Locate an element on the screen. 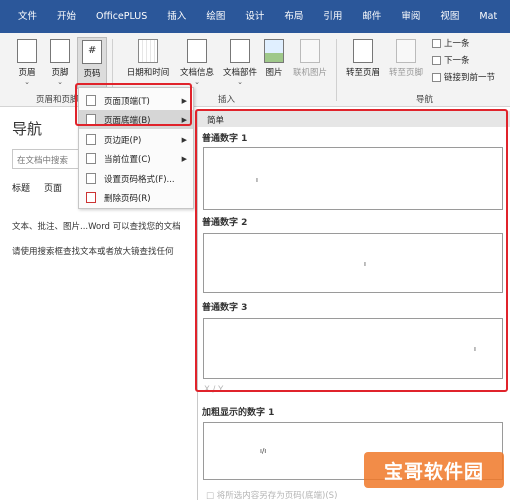 The width and height of the screenshot is (510, 500). menu-item-page-margins: 页边距(P) ▶ is located at coordinates (136, 139).